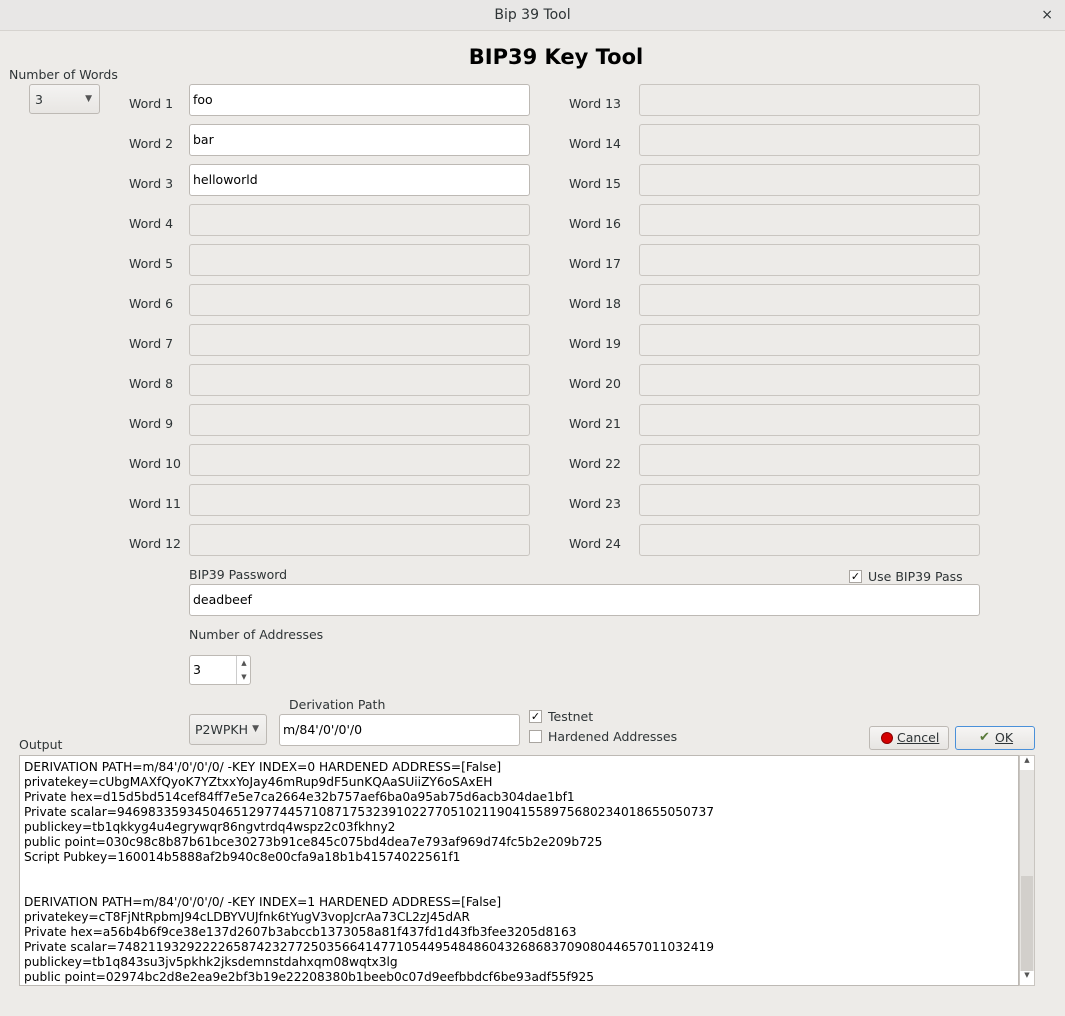  I want to click on word-4-input, so click(359, 220).